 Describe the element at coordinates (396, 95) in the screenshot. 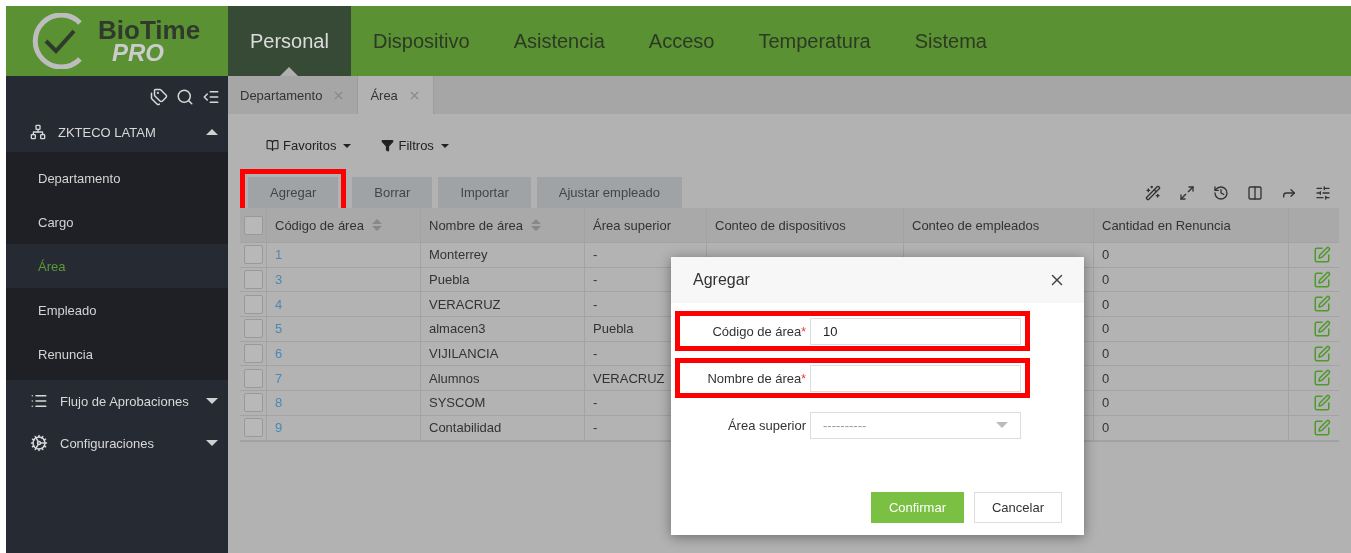

I see `page-tab: Área` at that location.